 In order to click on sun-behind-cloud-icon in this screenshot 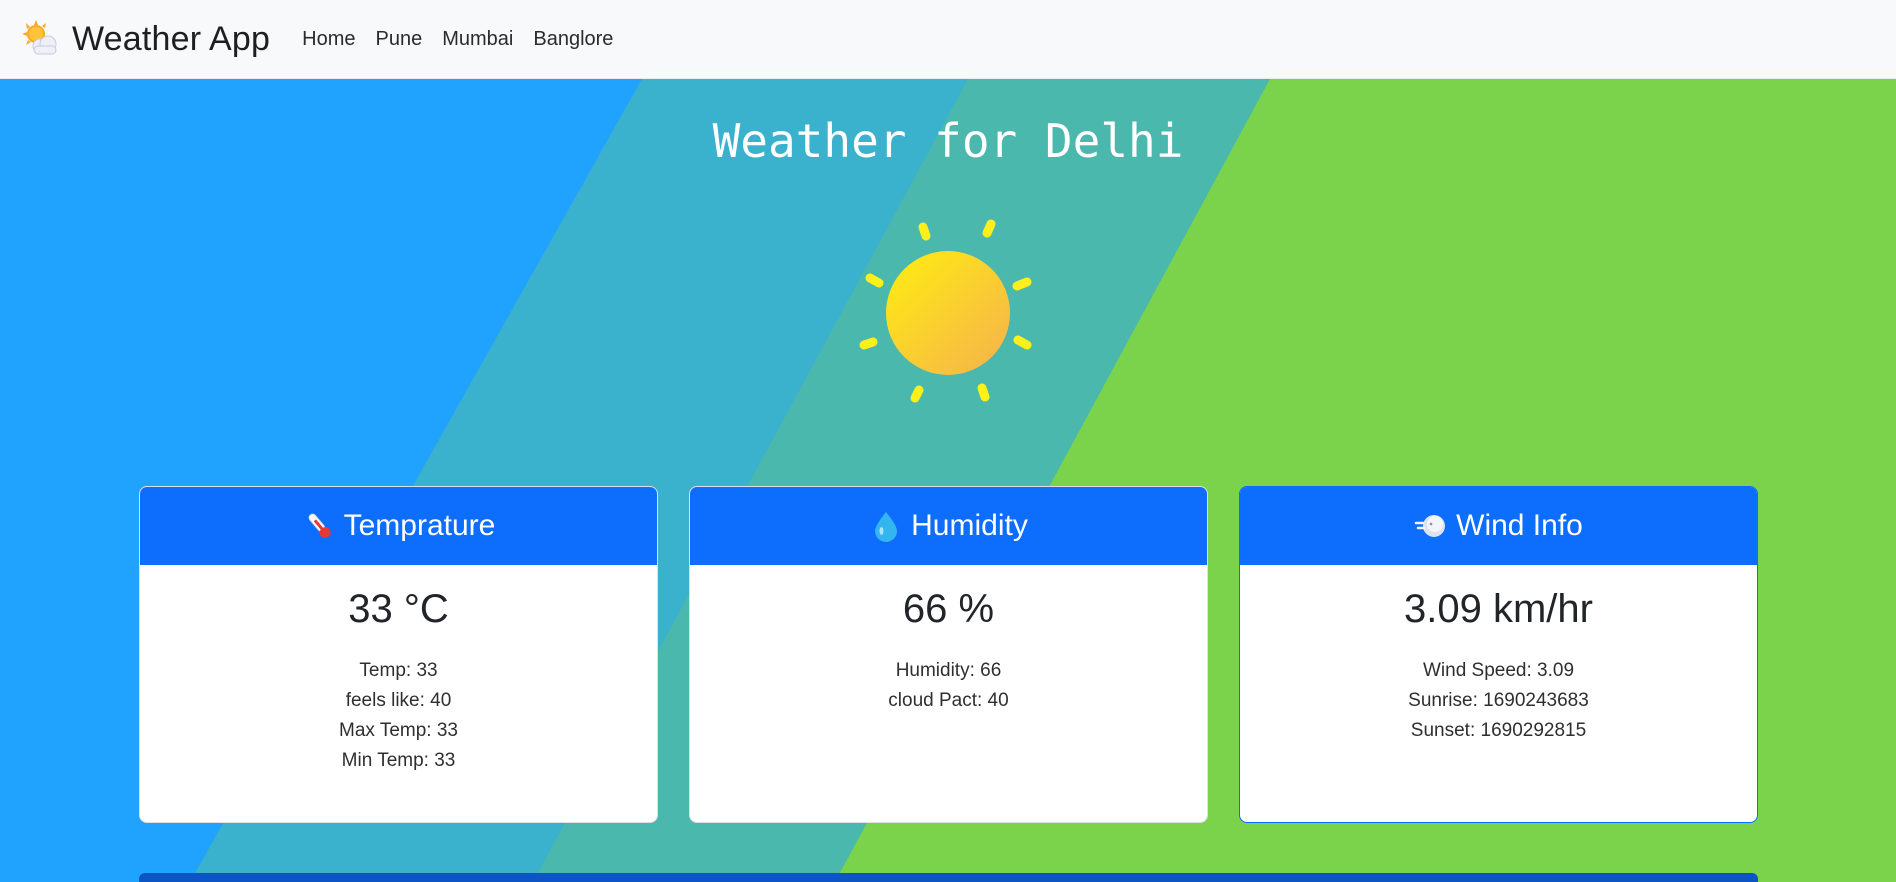, I will do `click(39, 37)`.